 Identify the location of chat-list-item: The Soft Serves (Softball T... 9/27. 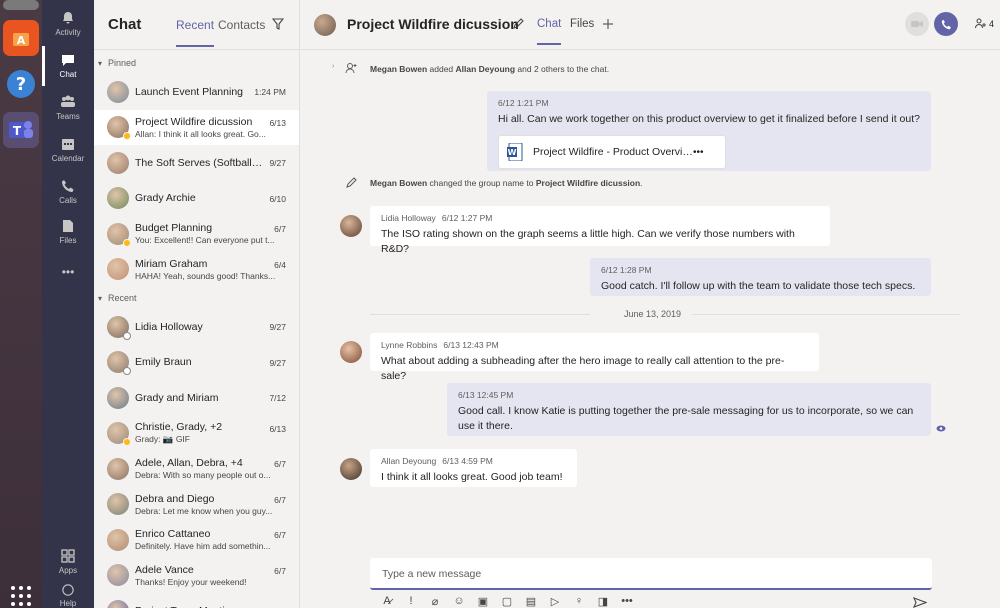
(196, 163).